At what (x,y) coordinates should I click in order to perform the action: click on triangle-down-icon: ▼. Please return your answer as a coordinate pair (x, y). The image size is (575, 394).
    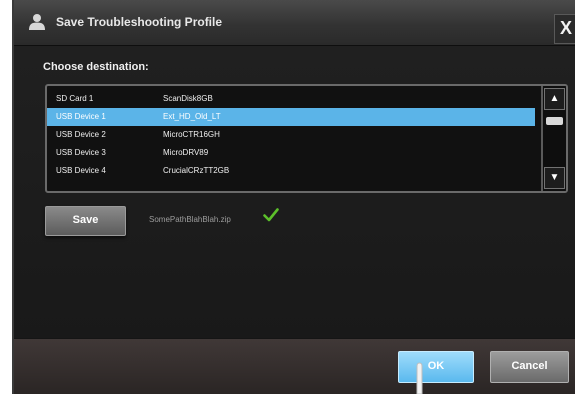
    Looking at the image, I should click on (554, 177).